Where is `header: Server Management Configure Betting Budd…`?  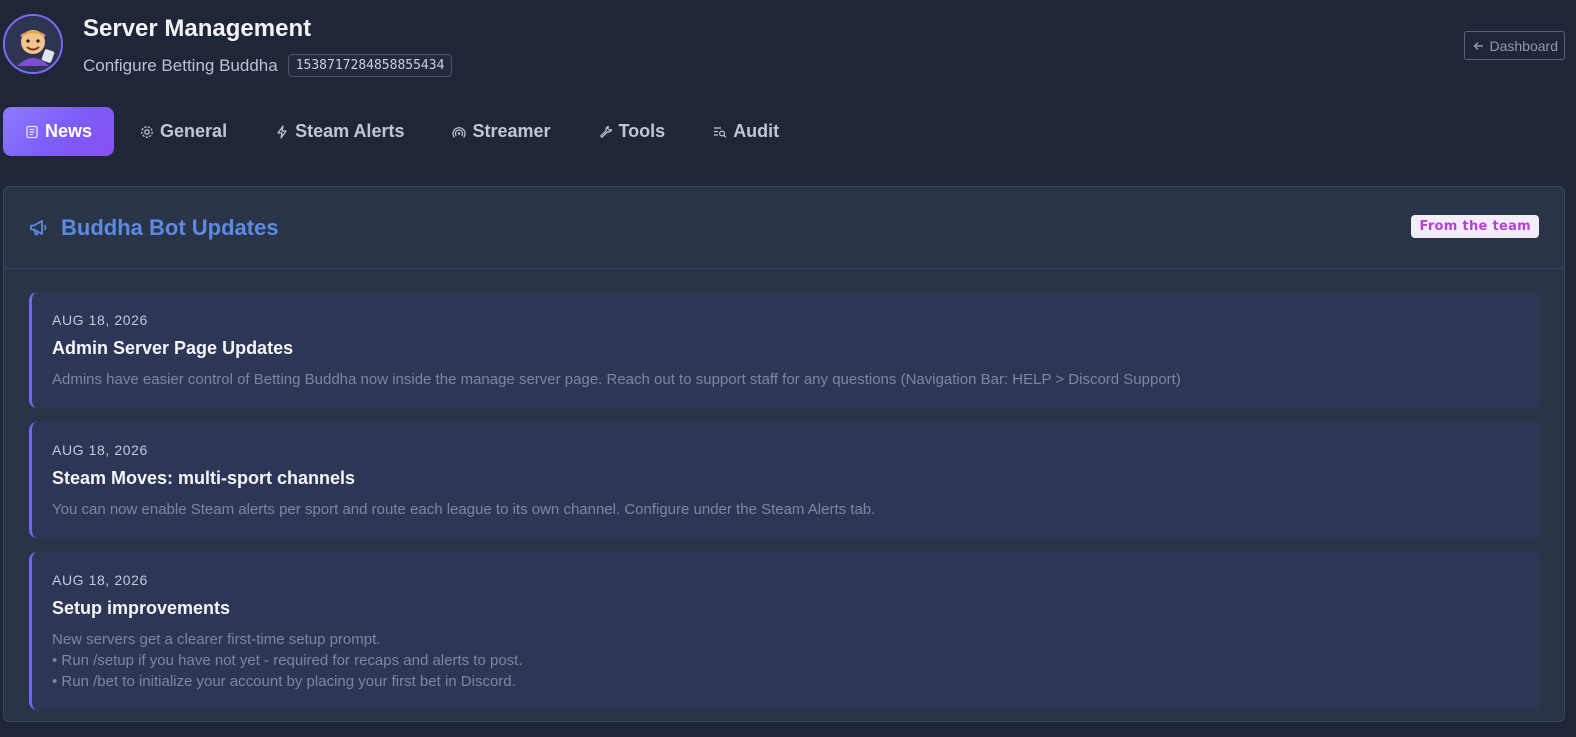 header: Server Management Configure Betting Budd… is located at coordinates (788, 50).